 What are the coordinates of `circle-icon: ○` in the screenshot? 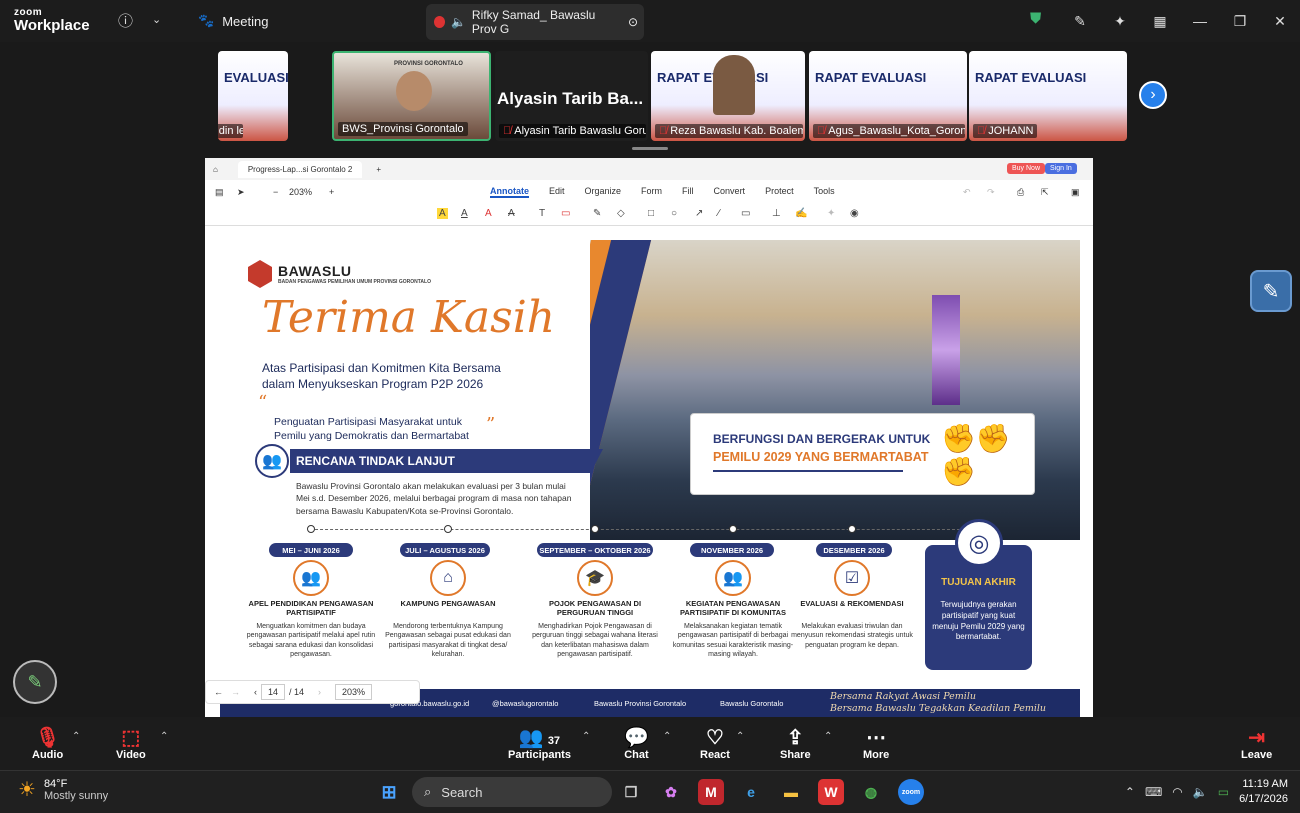 It's located at (674, 213).